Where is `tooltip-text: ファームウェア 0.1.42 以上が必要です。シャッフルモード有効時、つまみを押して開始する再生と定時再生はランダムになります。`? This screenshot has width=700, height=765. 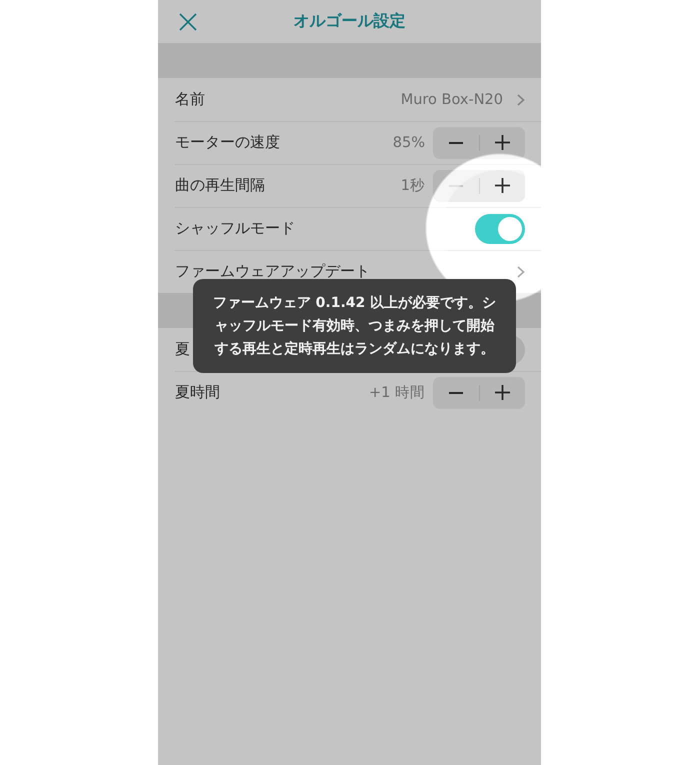
tooltip-text: ファームウェア 0.1.42 以上が必要です。シャッフルモード有効時、つまみを押して開始する再生と定時再生はランダムになります。 is located at coordinates (355, 326).